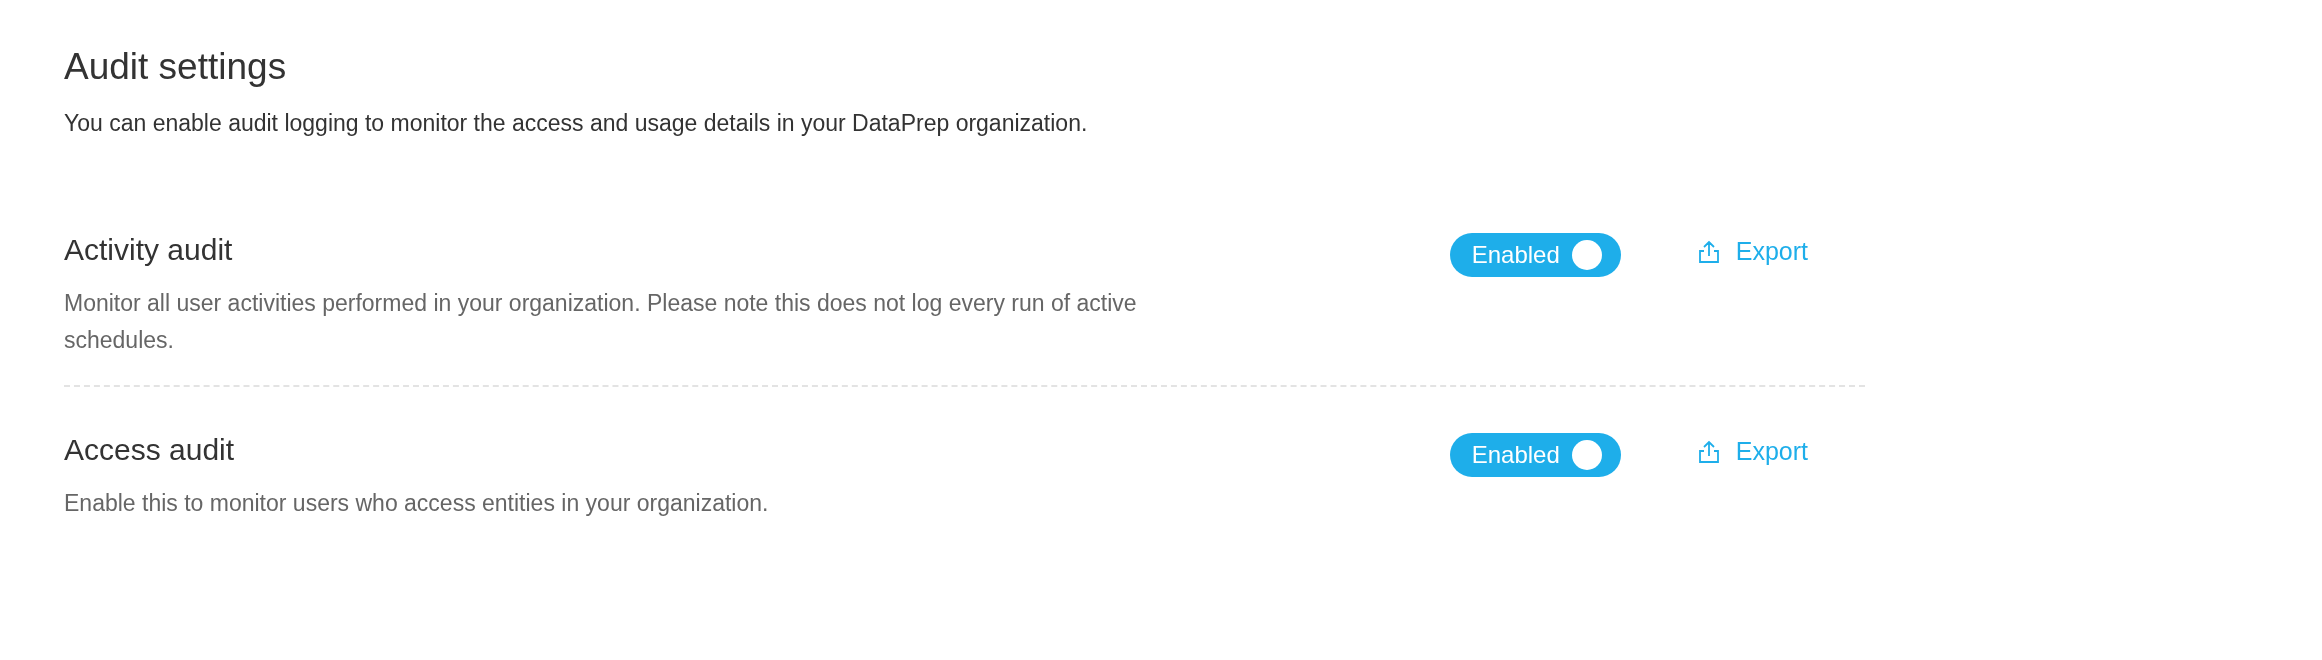 Image resolution: width=2322 pixels, height=660 pixels. I want to click on page-title: Audit settings, so click(176, 67).